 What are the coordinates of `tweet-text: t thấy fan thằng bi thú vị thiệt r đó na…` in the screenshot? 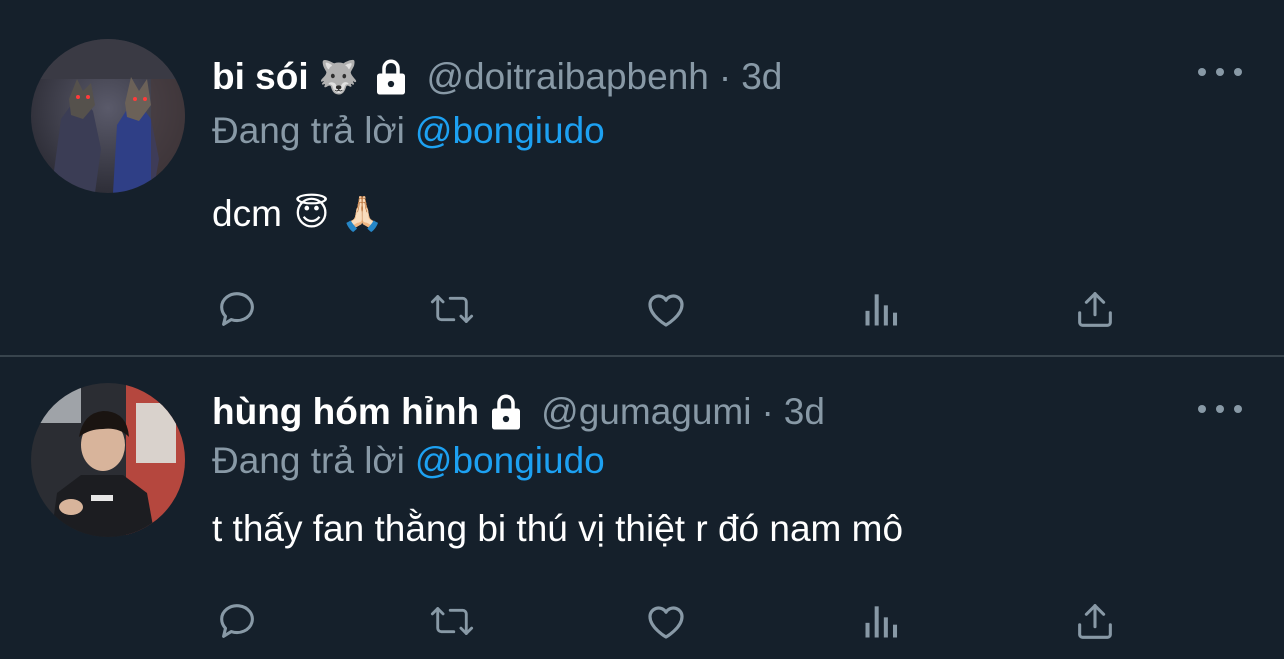 It's located at (557, 529).